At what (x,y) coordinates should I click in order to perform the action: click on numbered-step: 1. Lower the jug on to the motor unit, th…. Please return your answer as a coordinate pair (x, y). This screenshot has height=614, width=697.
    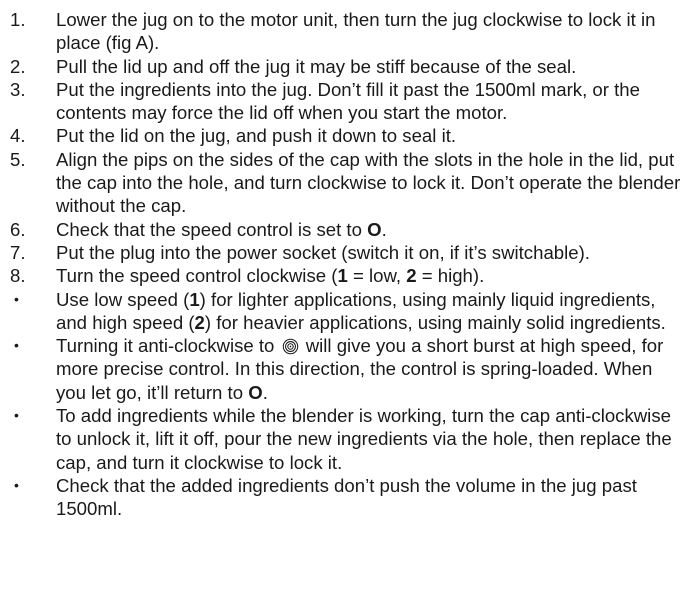
    Looking at the image, I should click on (348, 31).